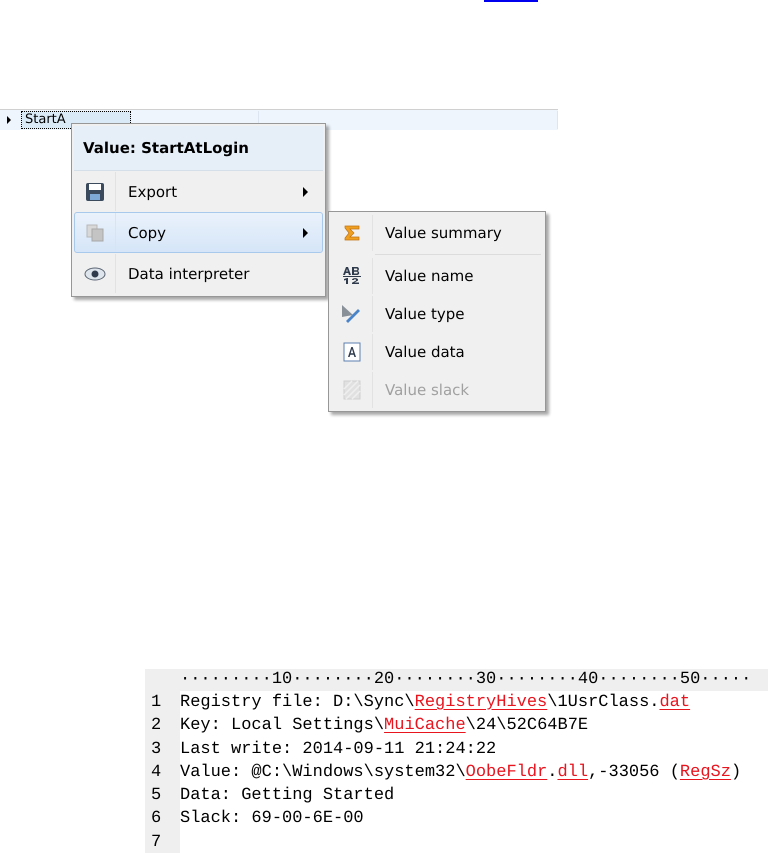 The image size is (768, 853). I want to click on code-line: Last write: 2014-09-11 21:24:22, so click(339, 749).